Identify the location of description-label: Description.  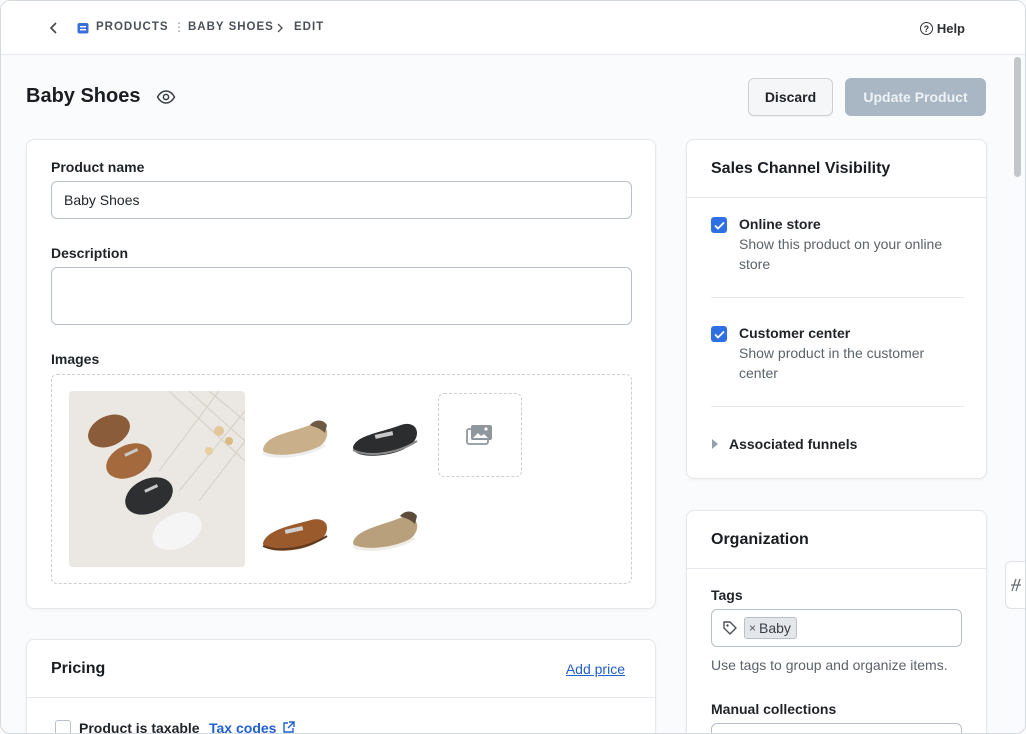
(90, 253).